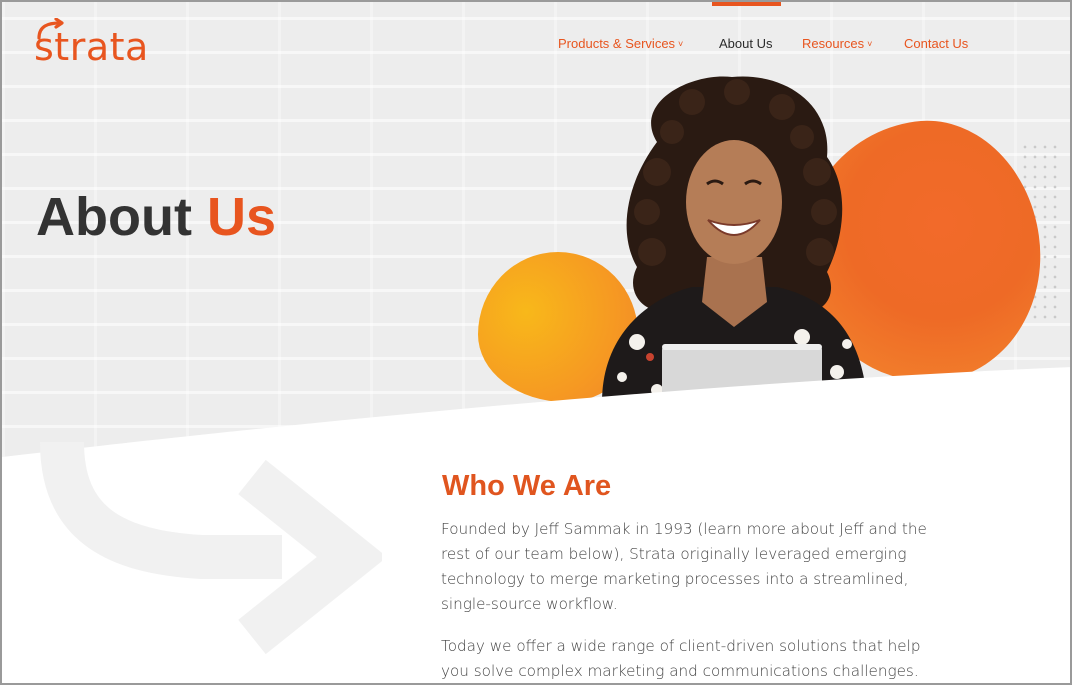  I want to click on nav-item-products-services: Products & Services ˅, so click(620, 44).